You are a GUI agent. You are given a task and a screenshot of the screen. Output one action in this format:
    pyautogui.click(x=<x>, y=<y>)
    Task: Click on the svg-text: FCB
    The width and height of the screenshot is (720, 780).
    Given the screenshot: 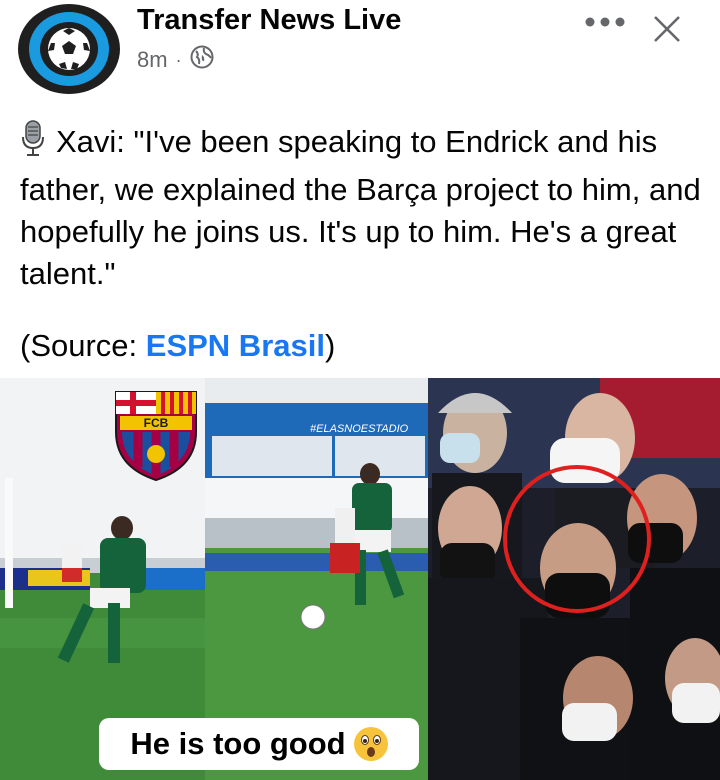 What is the action you would take?
    pyautogui.click(x=156, y=423)
    